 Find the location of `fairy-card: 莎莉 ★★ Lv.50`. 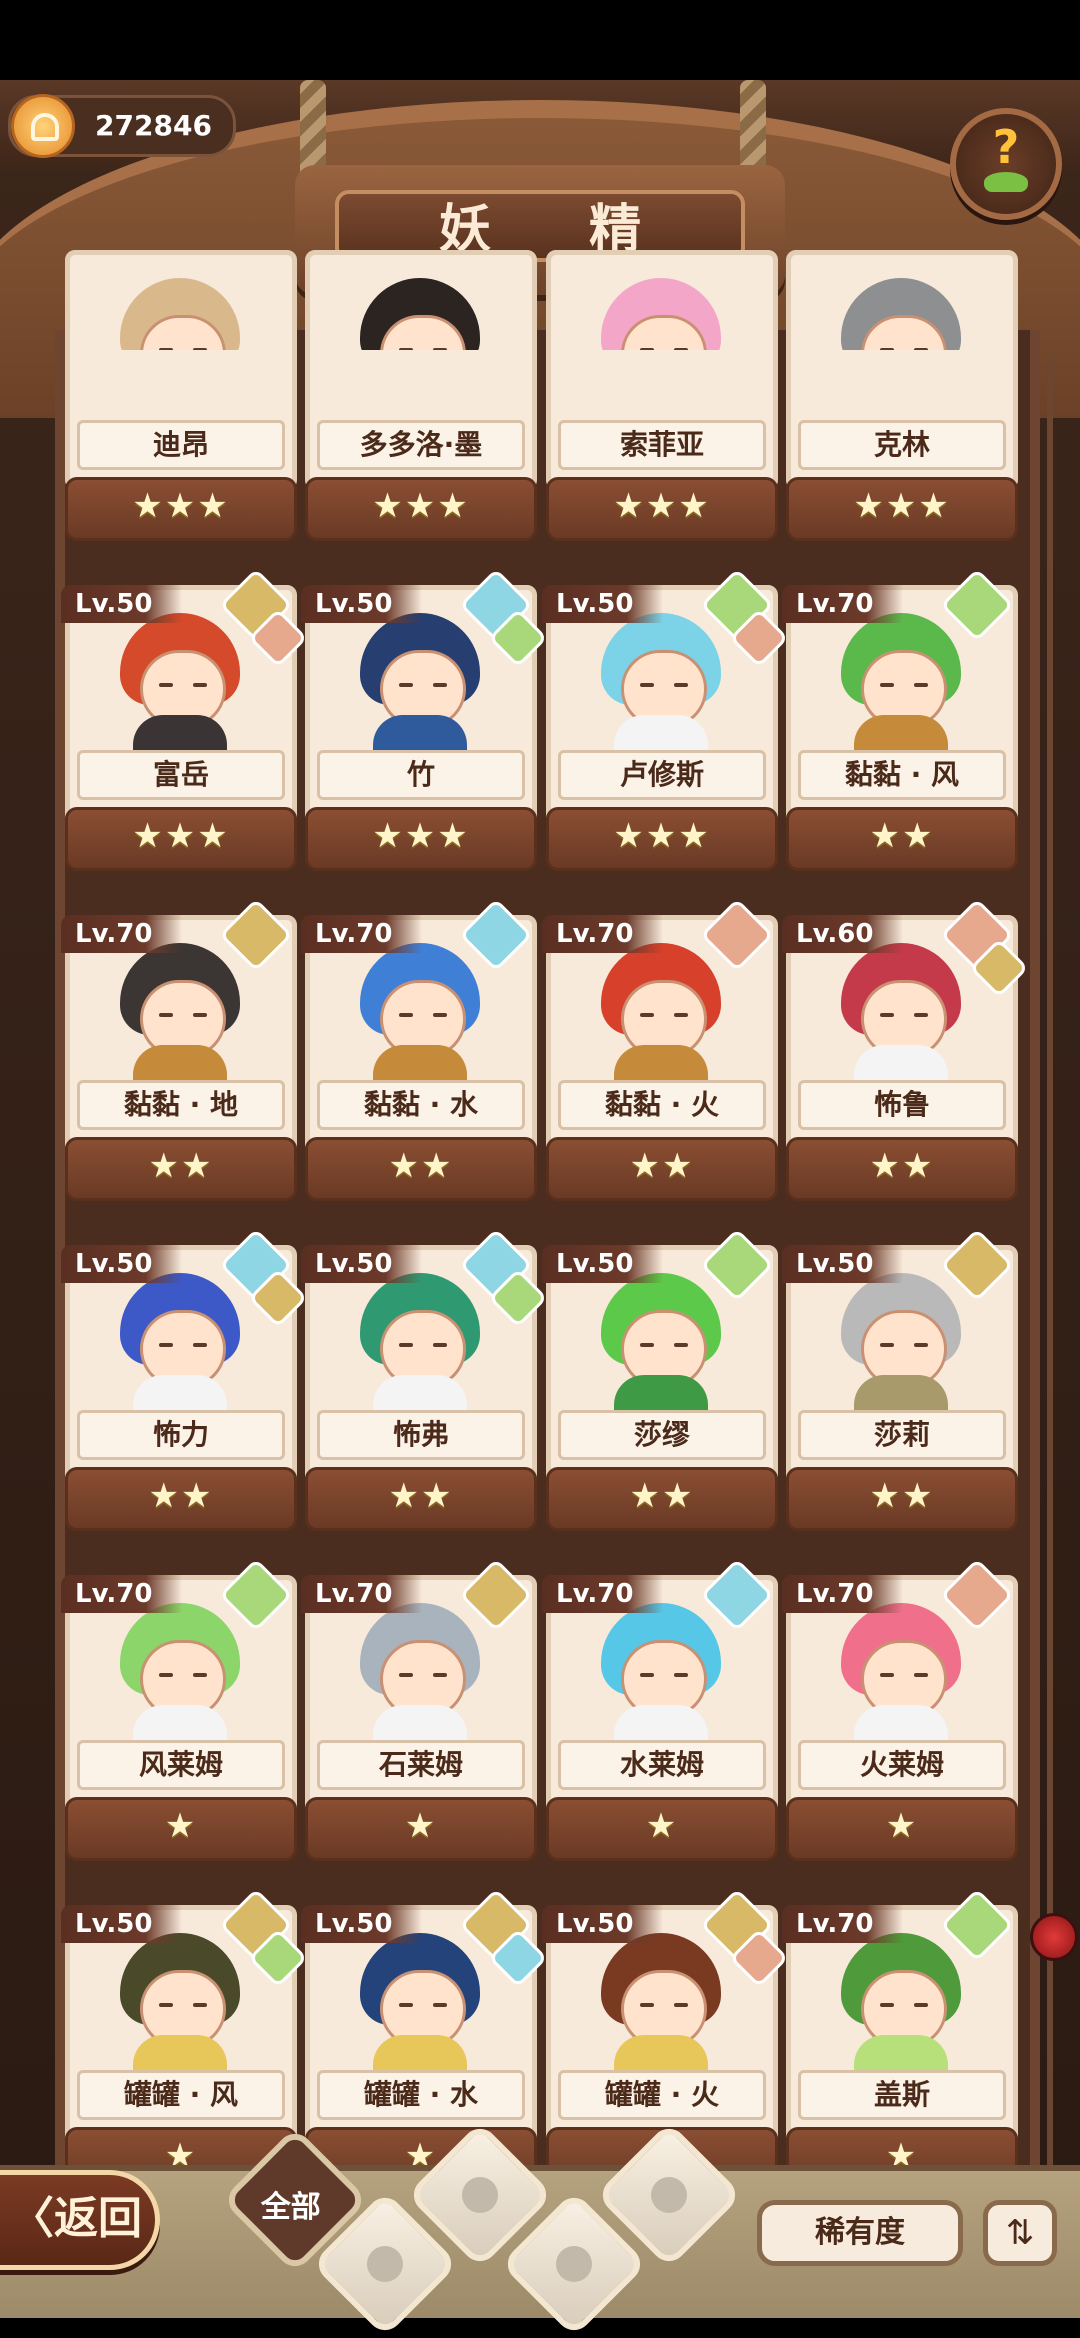

fairy-card: 莎莉 ★★ Lv.50 is located at coordinates (900, 1379).